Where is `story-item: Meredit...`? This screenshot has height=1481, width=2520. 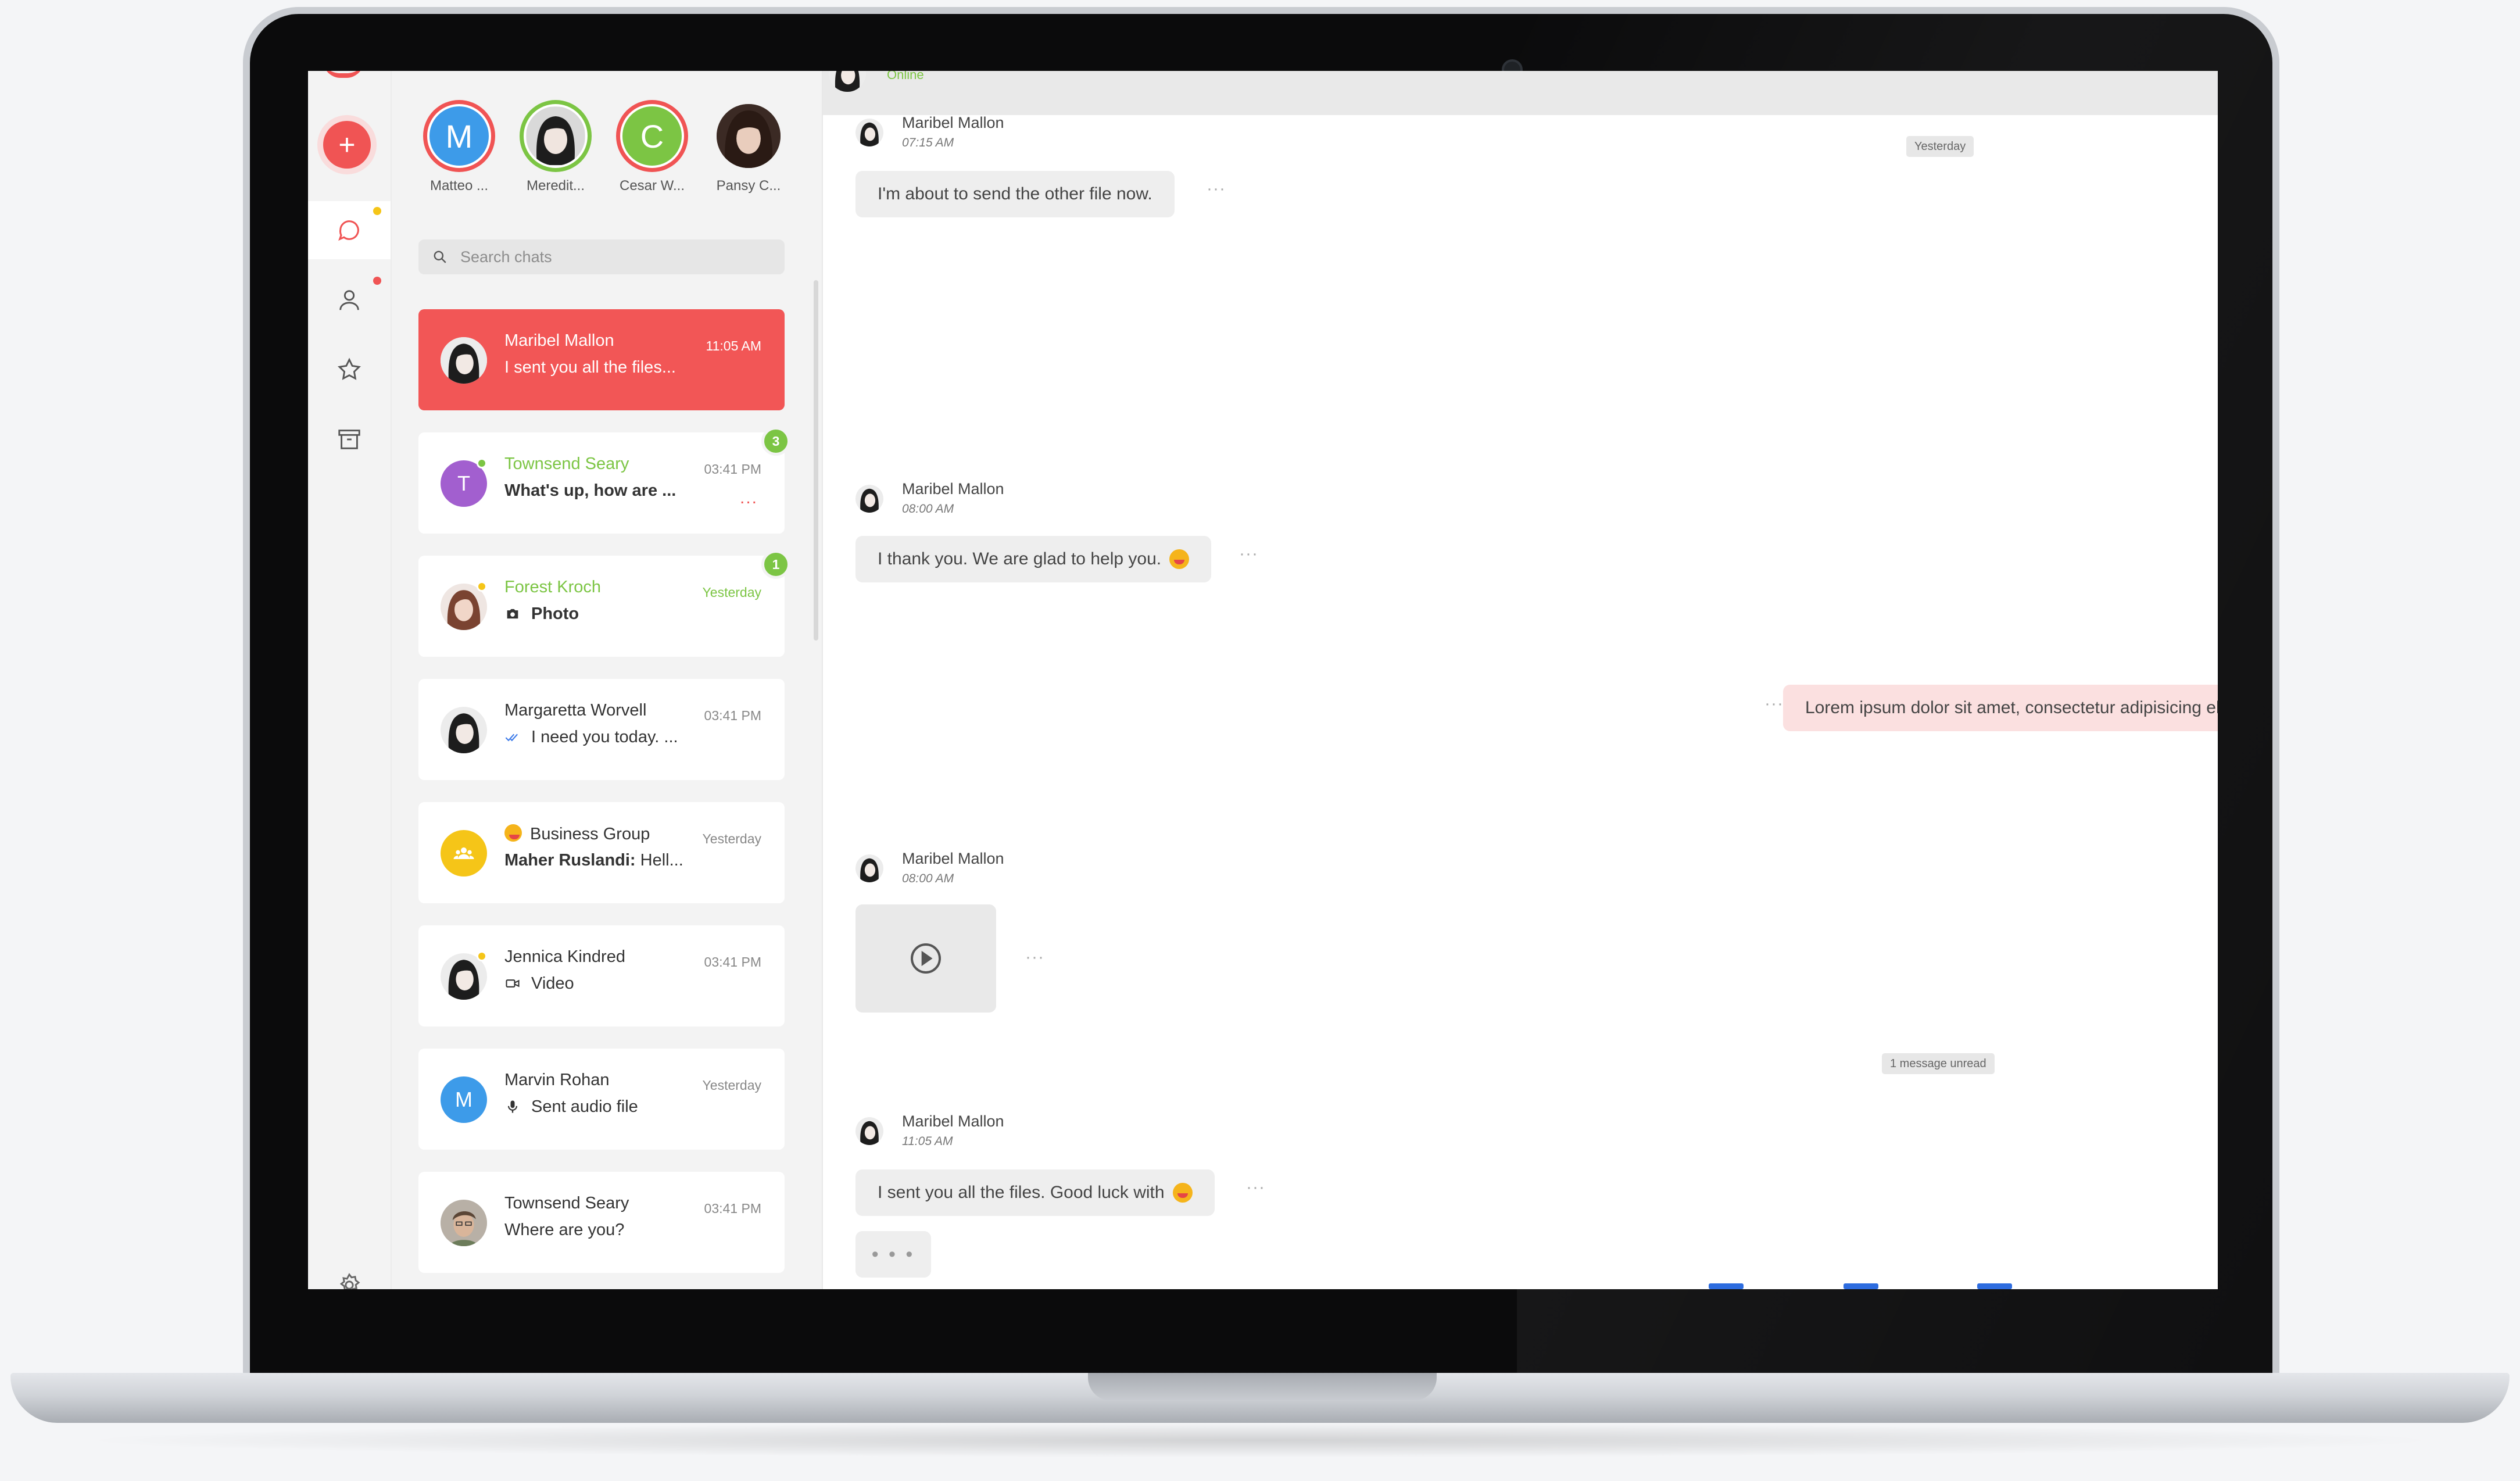 story-item: Meredit... is located at coordinates (556, 147).